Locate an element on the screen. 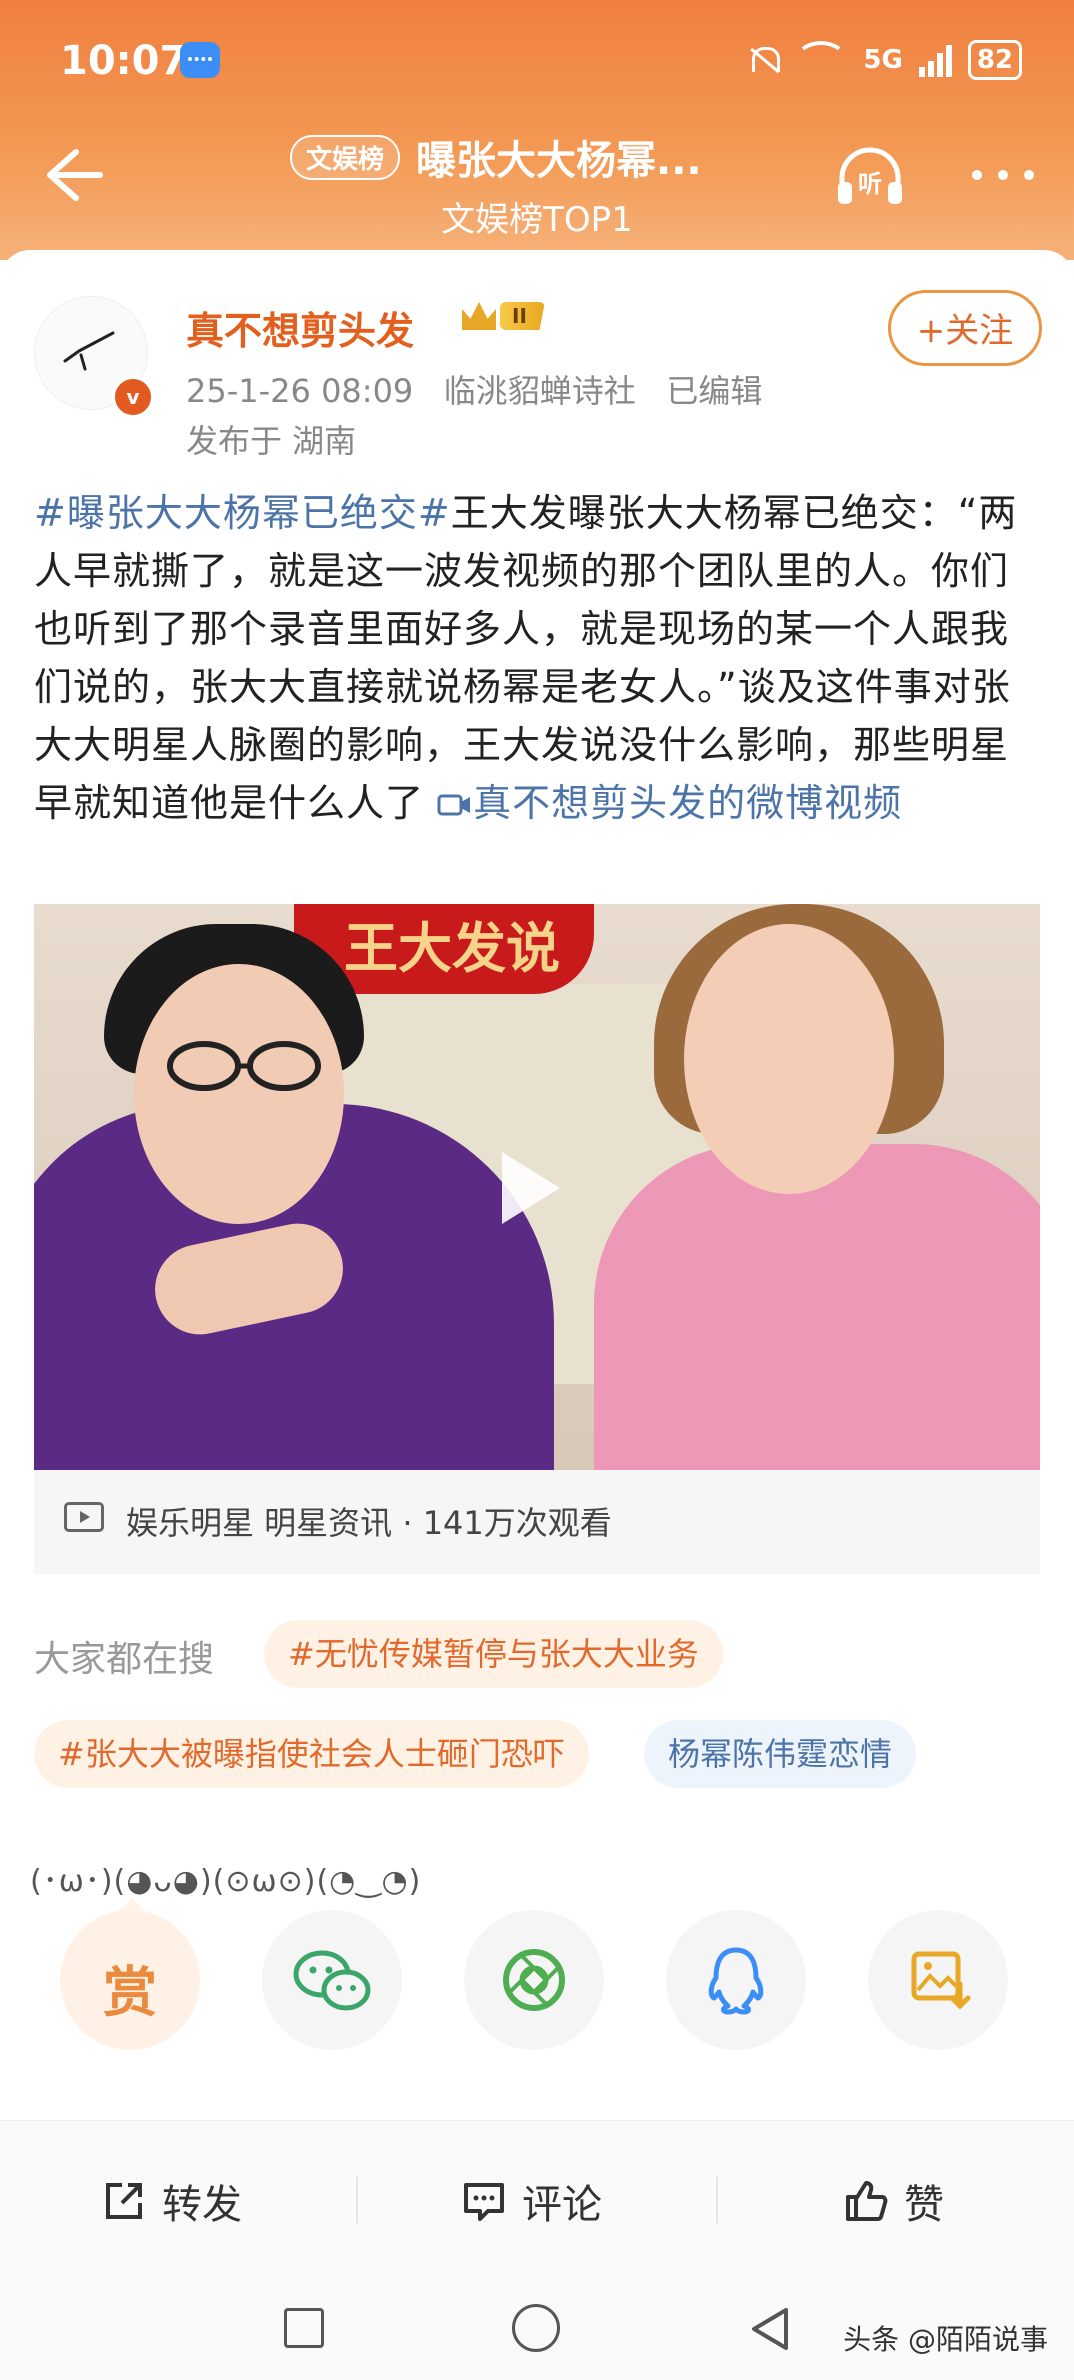 Image resolution: width=1074 pixels, height=2380 pixels. post-action-bar: 转发 评论 赞 is located at coordinates (537, 2200).